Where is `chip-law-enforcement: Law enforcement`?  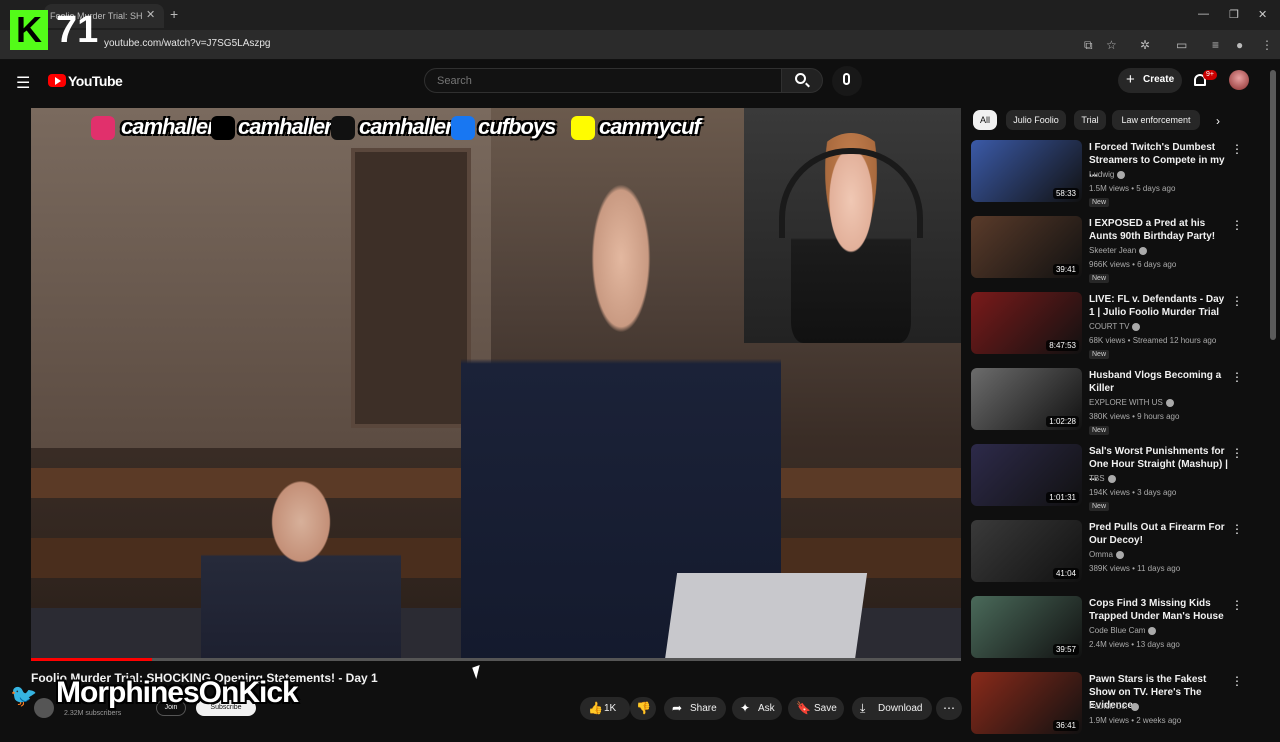
chip-law-enforcement: Law enforcement is located at coordinates (1156, 120).